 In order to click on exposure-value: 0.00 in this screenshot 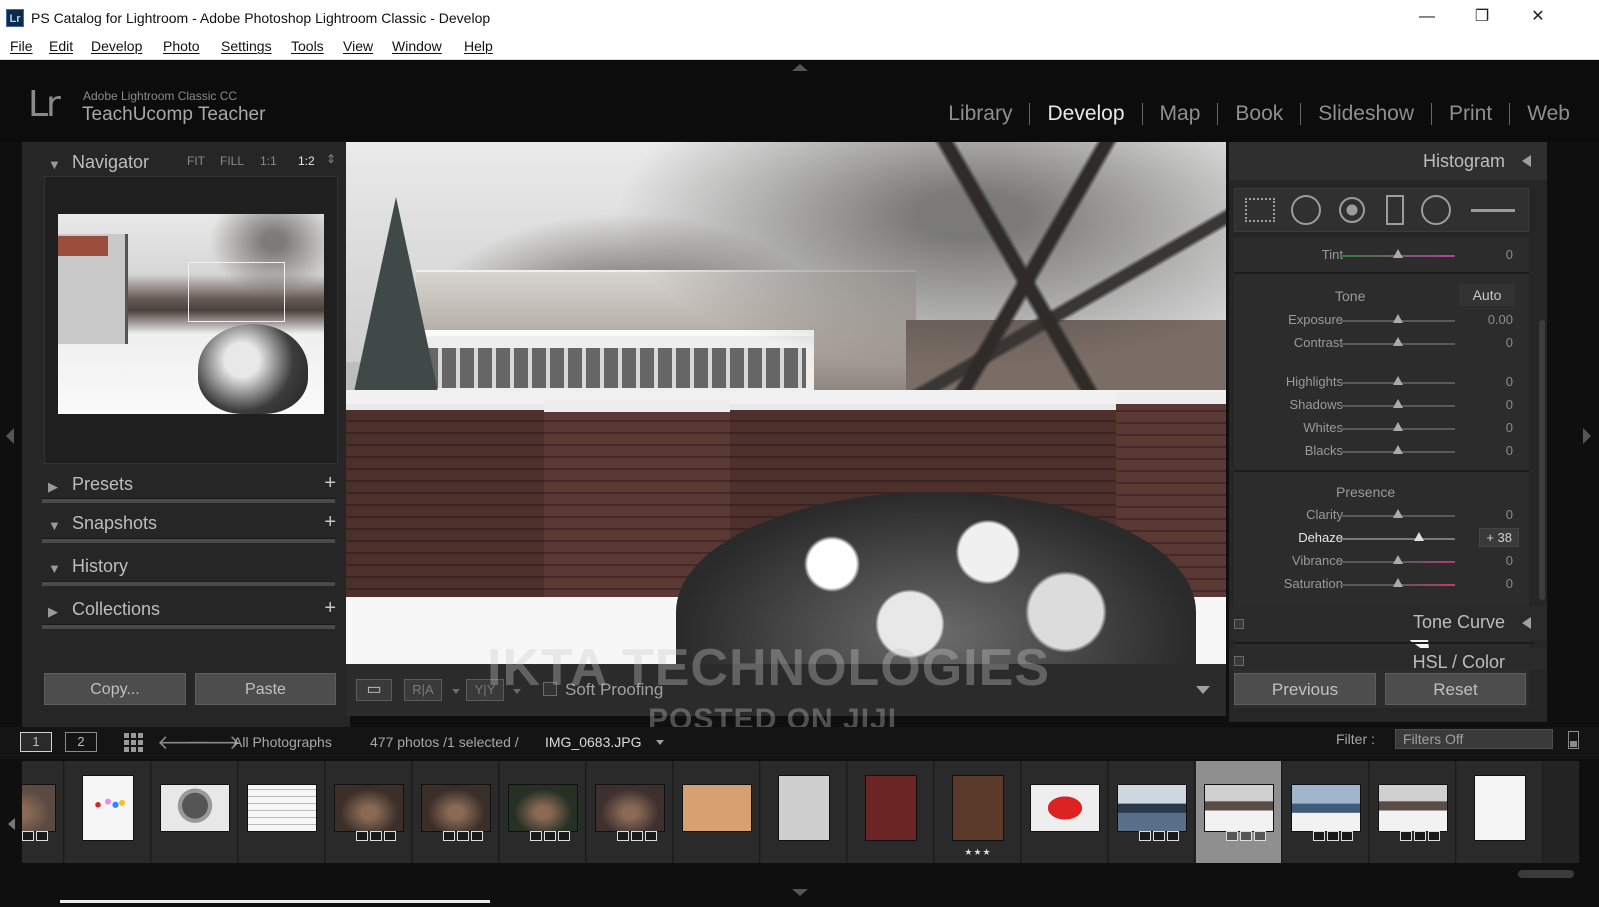, I will do `click(1500, 319)`.